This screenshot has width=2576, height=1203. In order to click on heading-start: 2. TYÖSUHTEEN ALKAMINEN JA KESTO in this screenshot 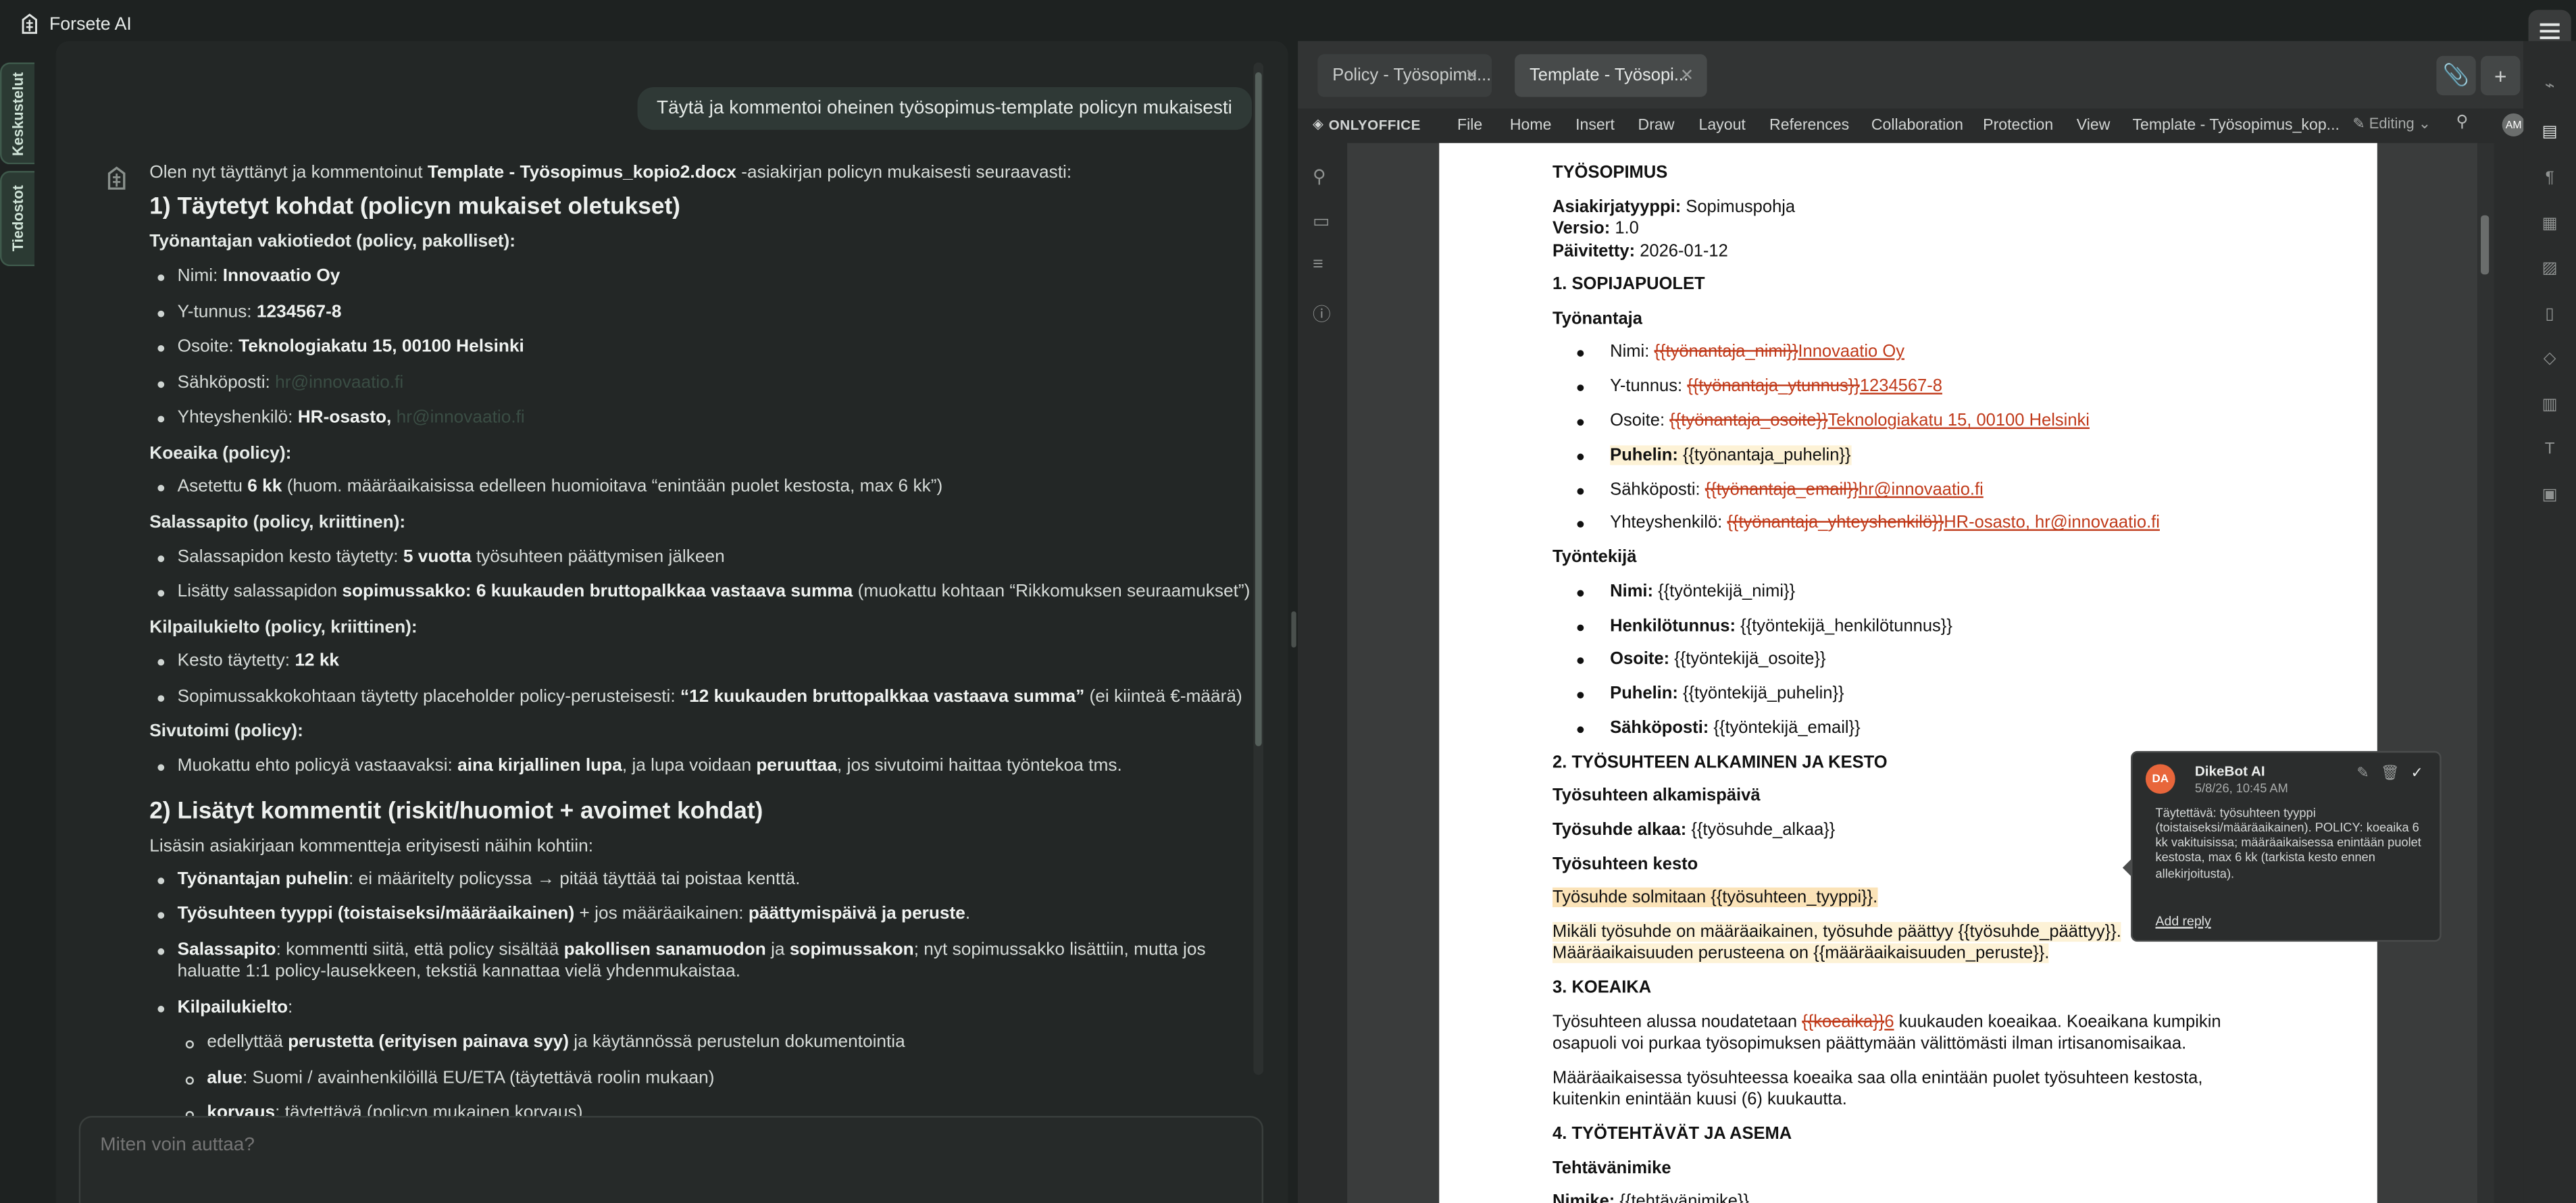, I will do `click(1720, 762)`.